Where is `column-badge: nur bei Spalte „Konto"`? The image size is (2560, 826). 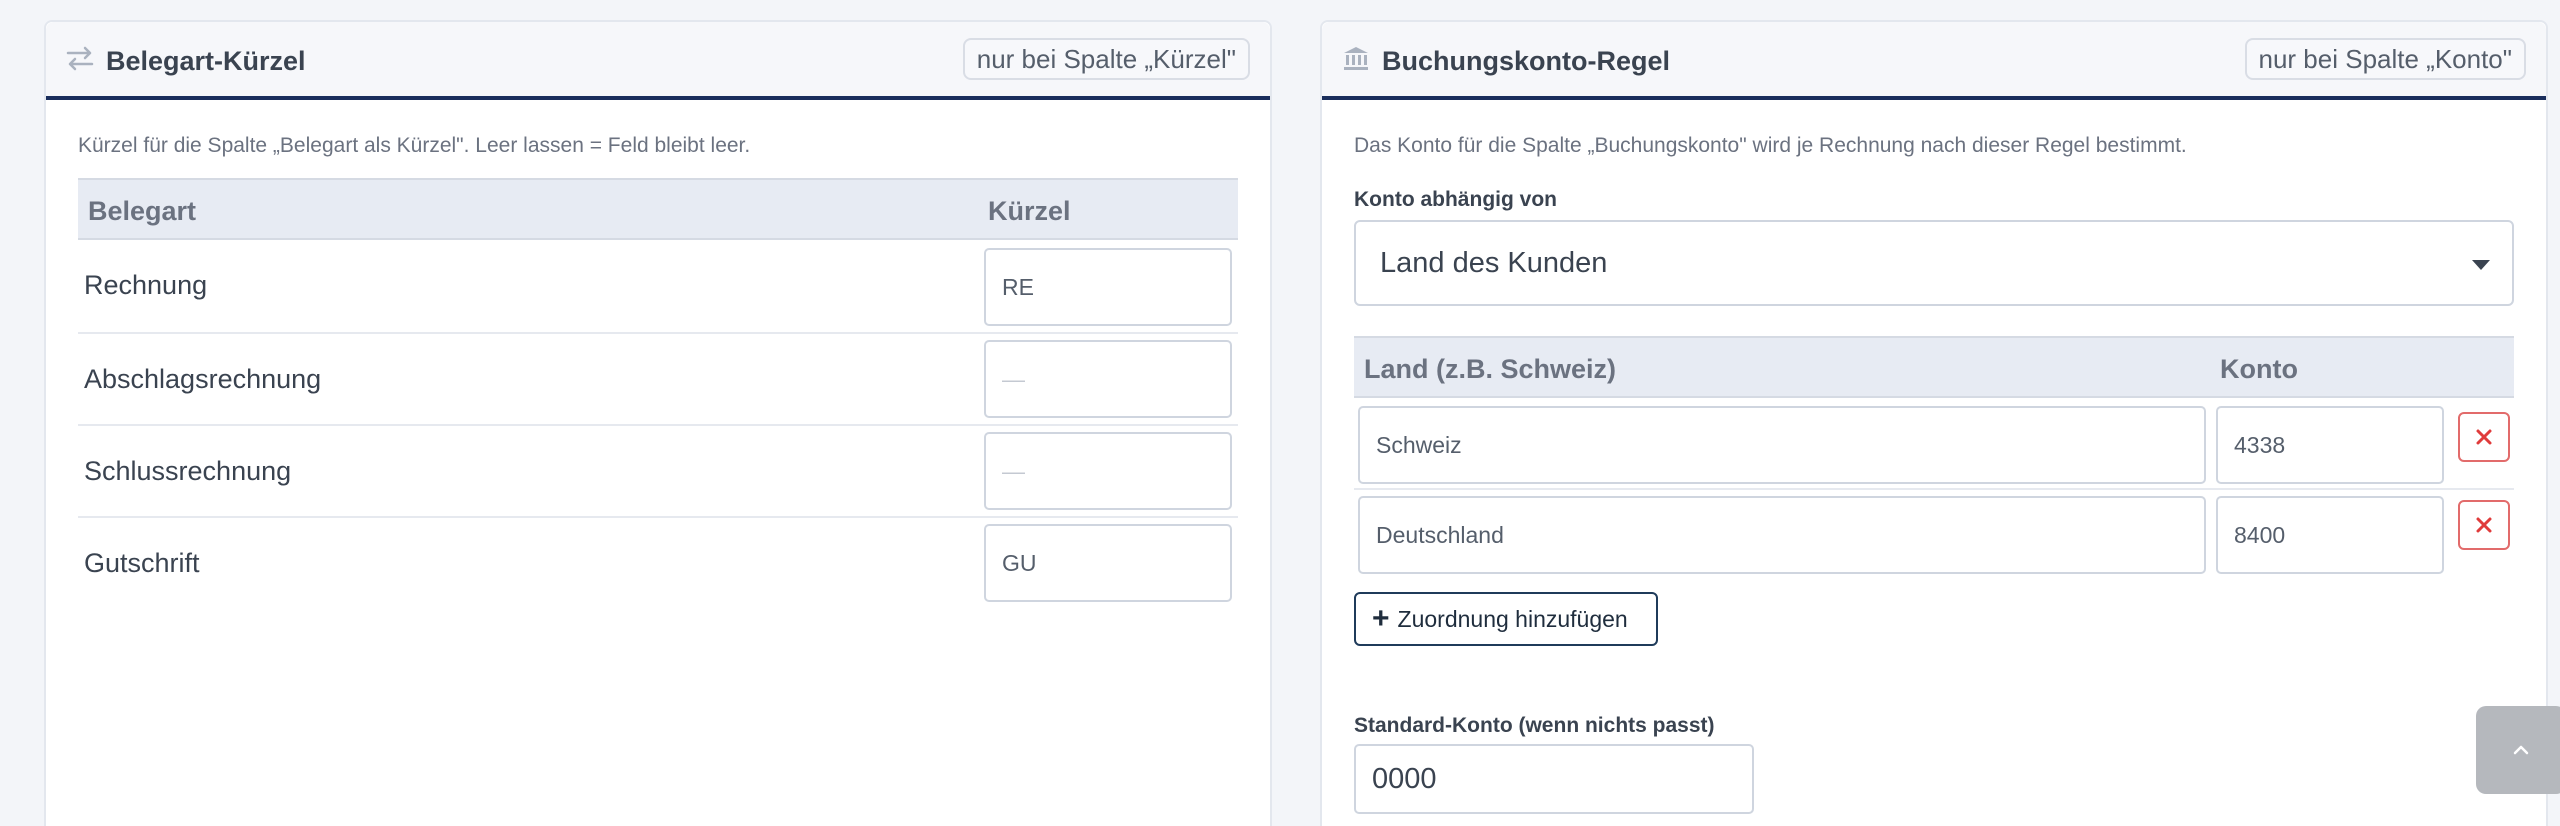
column-badge: nur bei Spalte „Konto" is located at coordinates (2385, 59).